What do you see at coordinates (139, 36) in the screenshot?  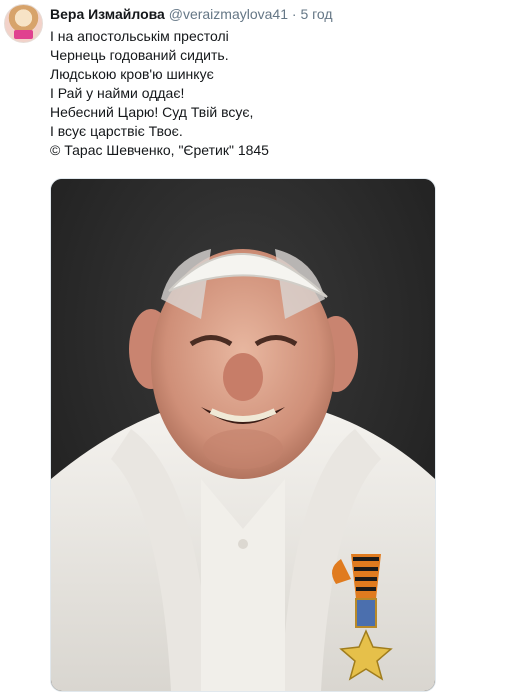 I see `tweet-line: І на апостольськім престолі` at bounding box center [139, 36].